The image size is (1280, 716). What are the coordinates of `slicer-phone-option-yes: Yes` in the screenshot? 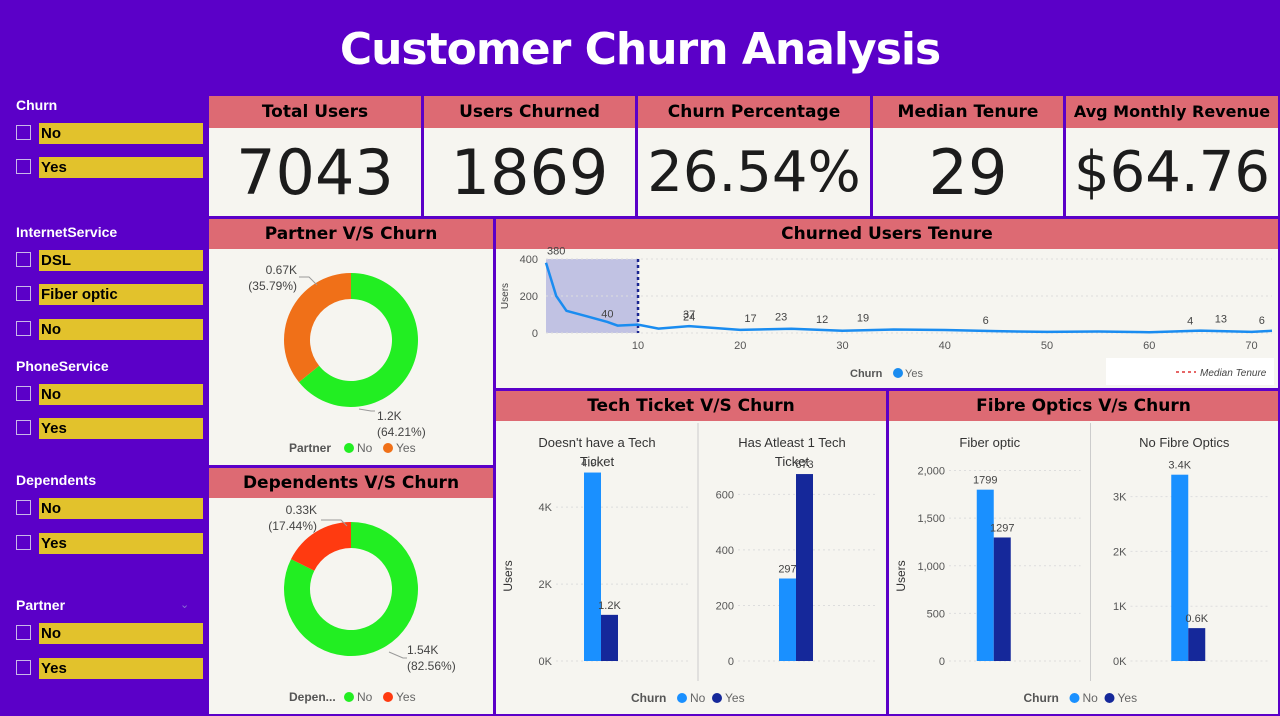 It's located at (109, 428).